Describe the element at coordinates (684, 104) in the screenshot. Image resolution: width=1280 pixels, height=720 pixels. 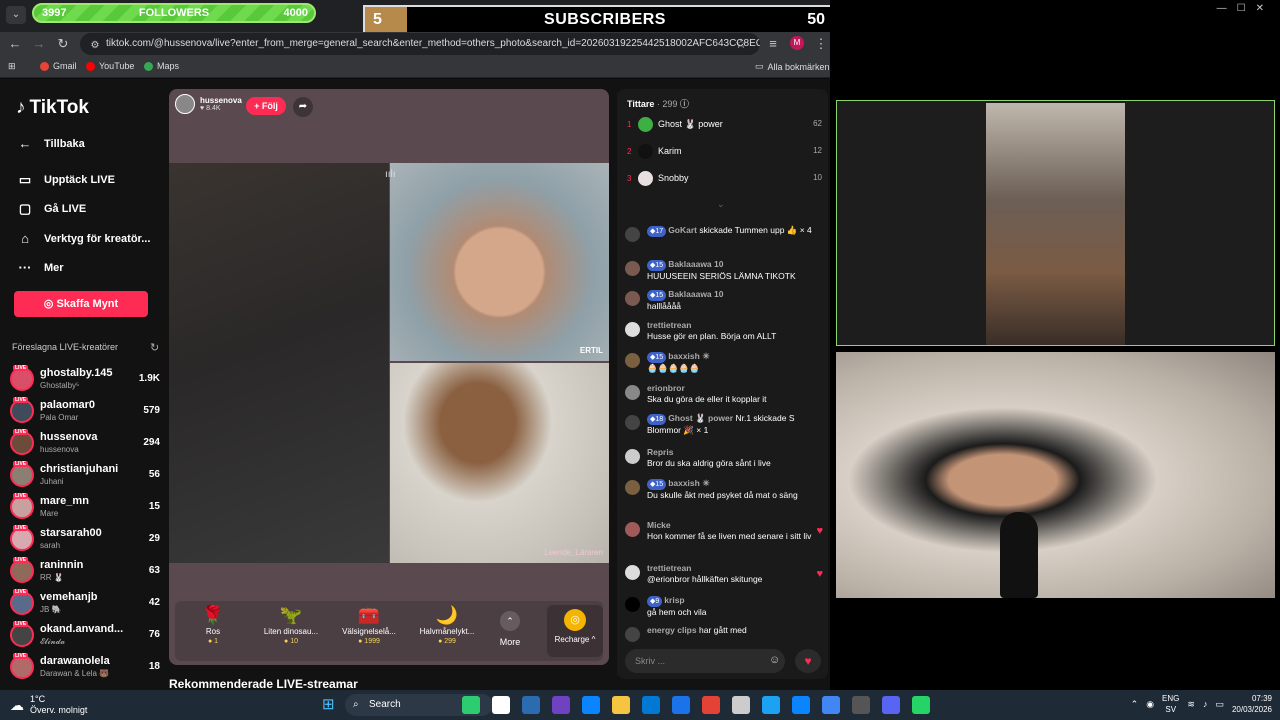
I see `info-icon: ⓘ` at that location.